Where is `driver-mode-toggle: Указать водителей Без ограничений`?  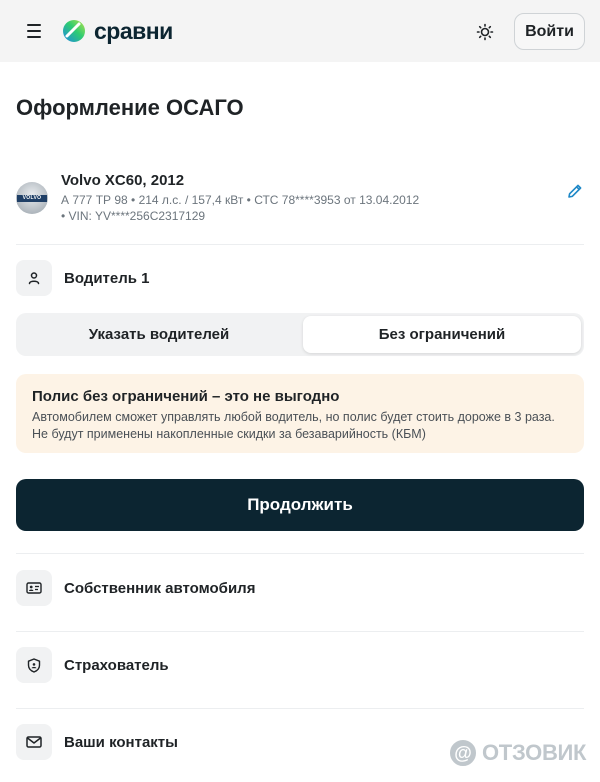
driver-mode-toggle: Указать водителей Без ограничений is located at coordinates (300, 334).